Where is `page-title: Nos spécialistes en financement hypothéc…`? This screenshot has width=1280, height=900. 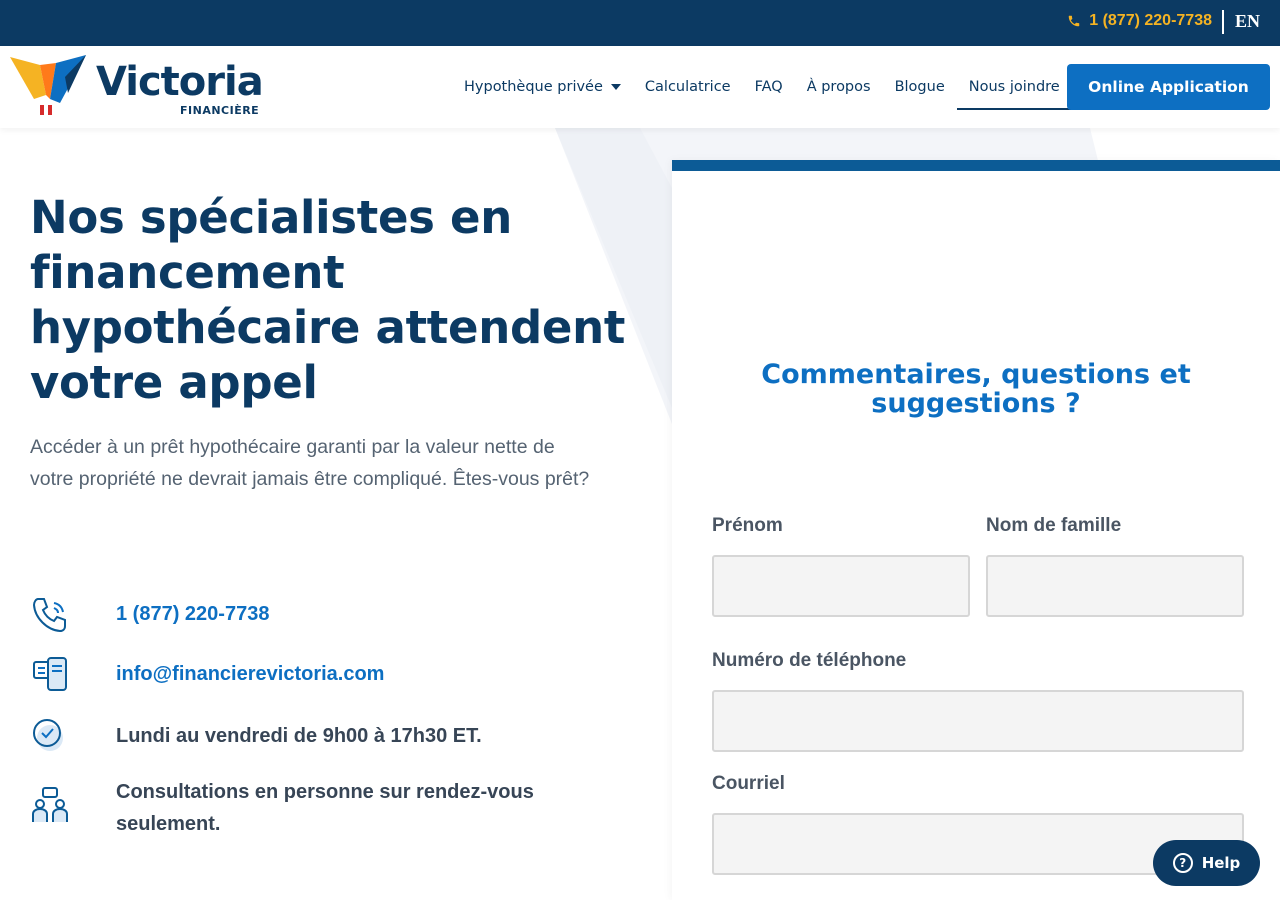
page-title: Nos spécialistes en financement hypothéc… is located at coordinates (328, 300).